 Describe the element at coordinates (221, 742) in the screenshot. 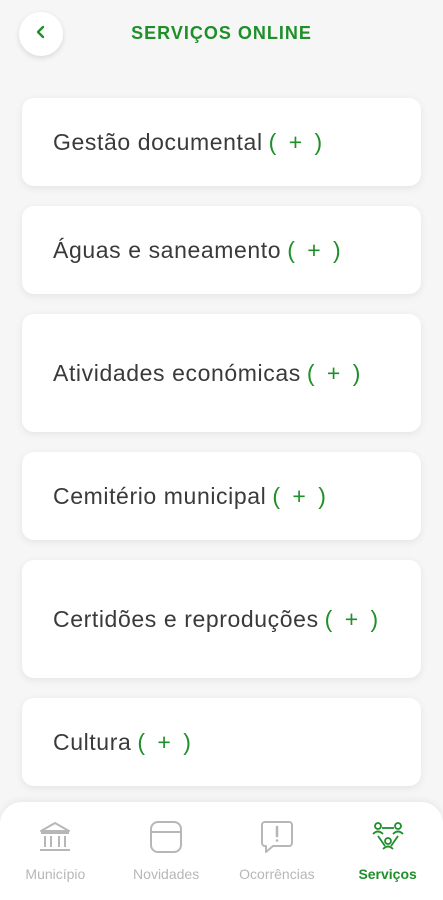

I see `service-item-cultura: Cultura( + )` at that location.